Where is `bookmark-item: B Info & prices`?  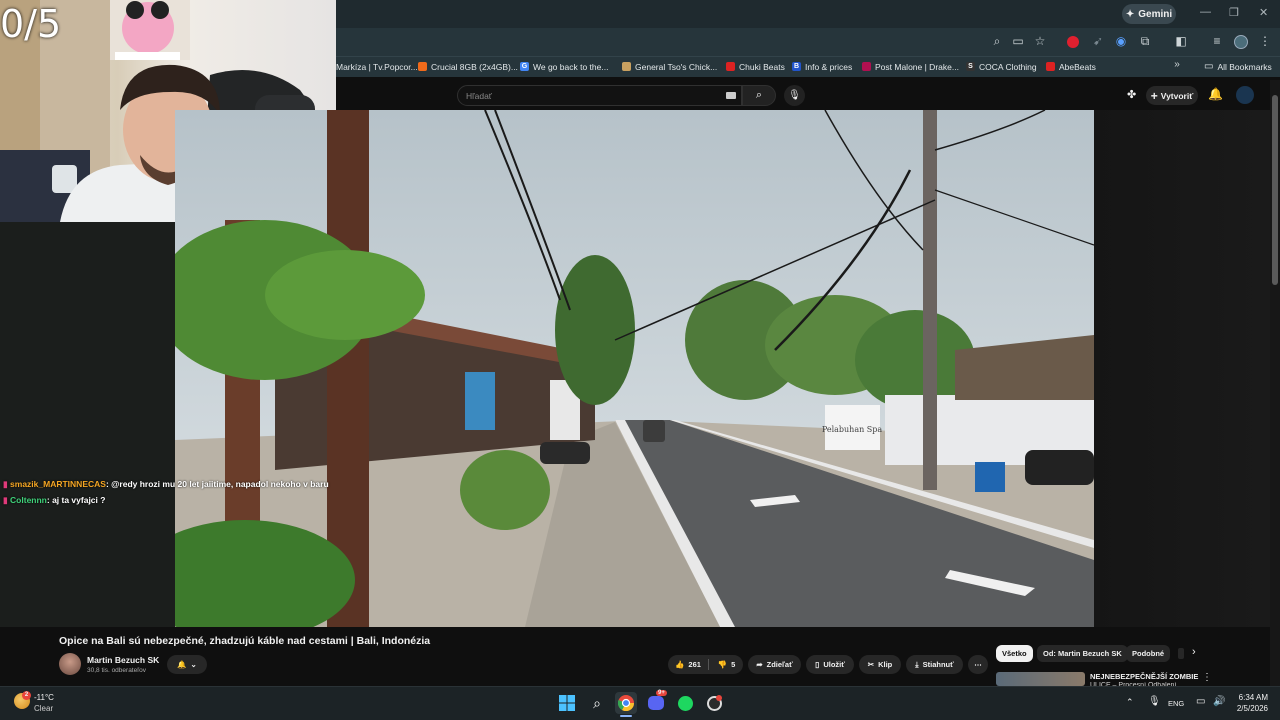
bookmark-item: B Info & prices is located at coordinates (822, 66).